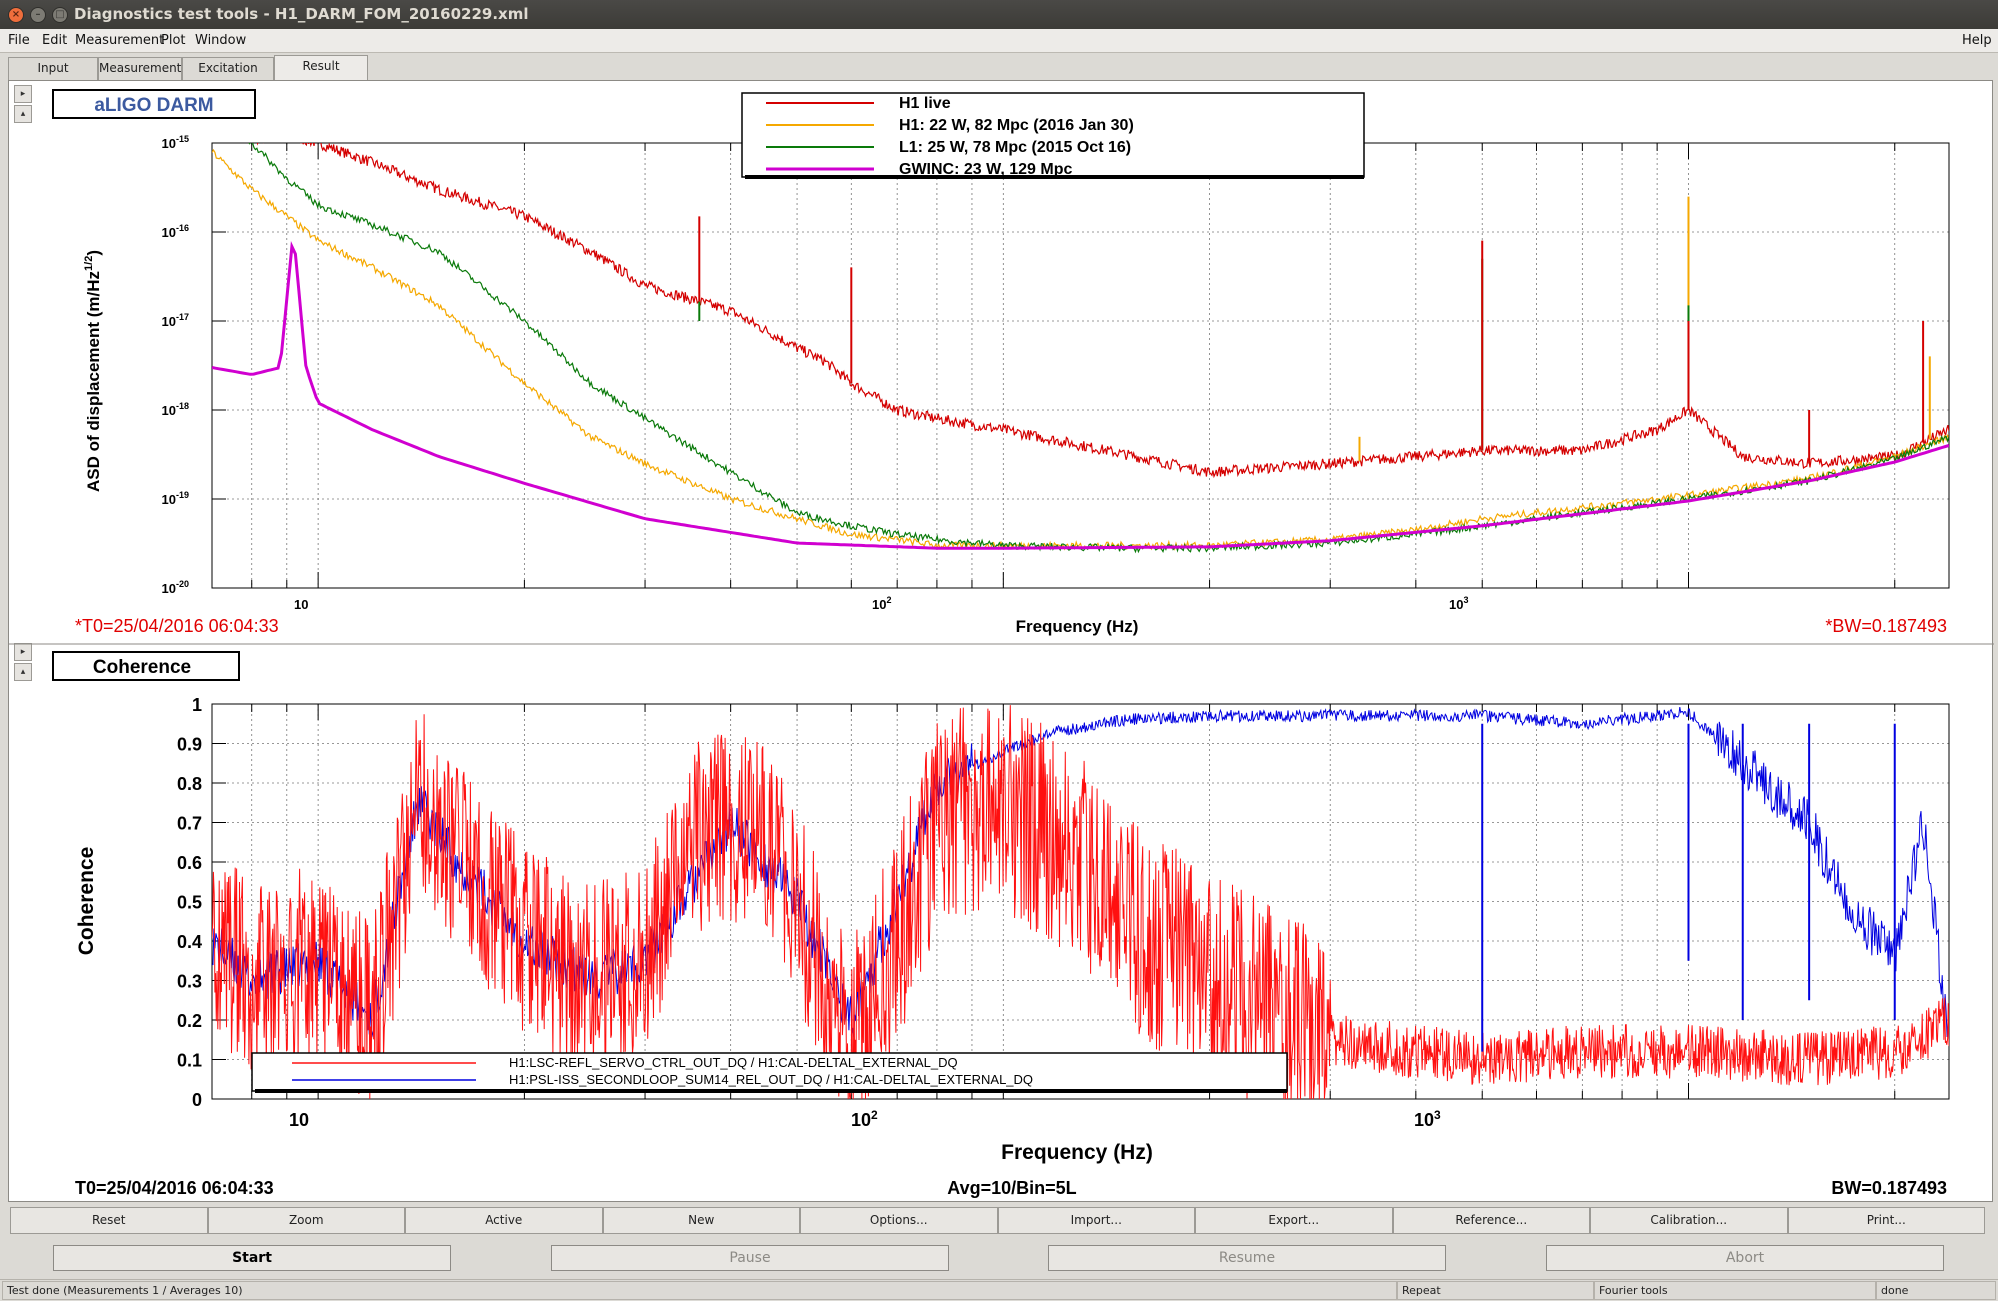  Describe the element at coordinates (175, 142) in the screenshot. I see `y-tick-label: 10-15` at that location.